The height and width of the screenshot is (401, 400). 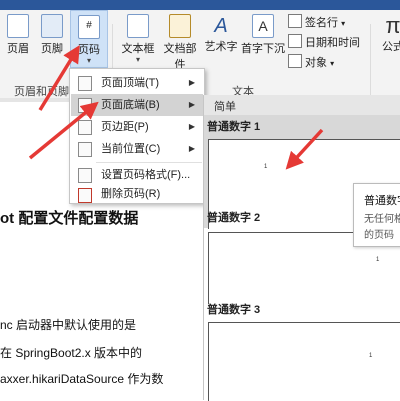 What do you see at coordinates (138, 39) in the screenshot?
I see `textbox-button: 文本框 ▾` at bounding box center [138, 39].